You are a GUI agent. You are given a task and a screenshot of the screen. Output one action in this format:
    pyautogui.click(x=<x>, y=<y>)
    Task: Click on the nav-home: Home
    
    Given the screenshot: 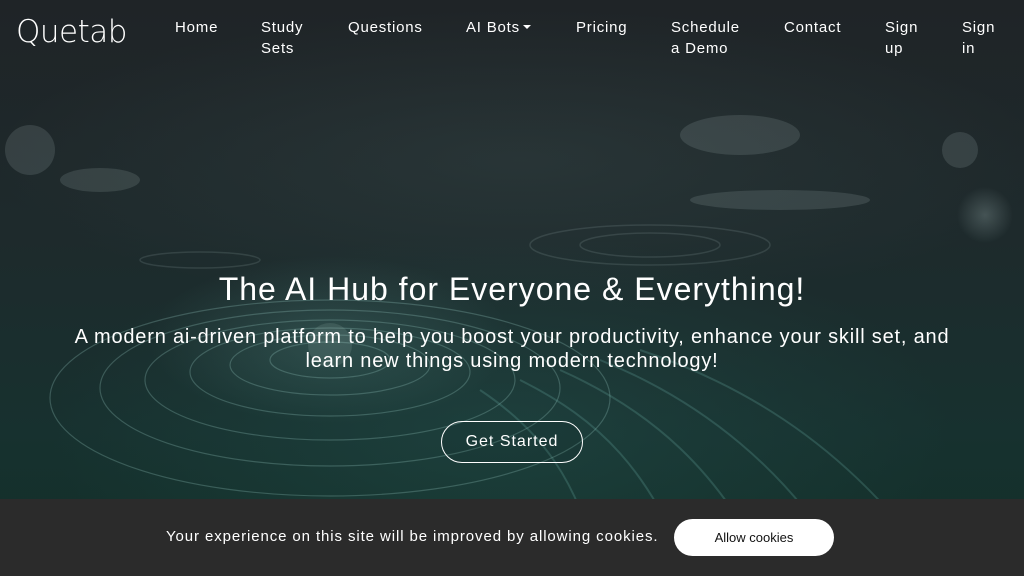 What is the action you would take?
    pyautogui.click(x=196, y=27)
    